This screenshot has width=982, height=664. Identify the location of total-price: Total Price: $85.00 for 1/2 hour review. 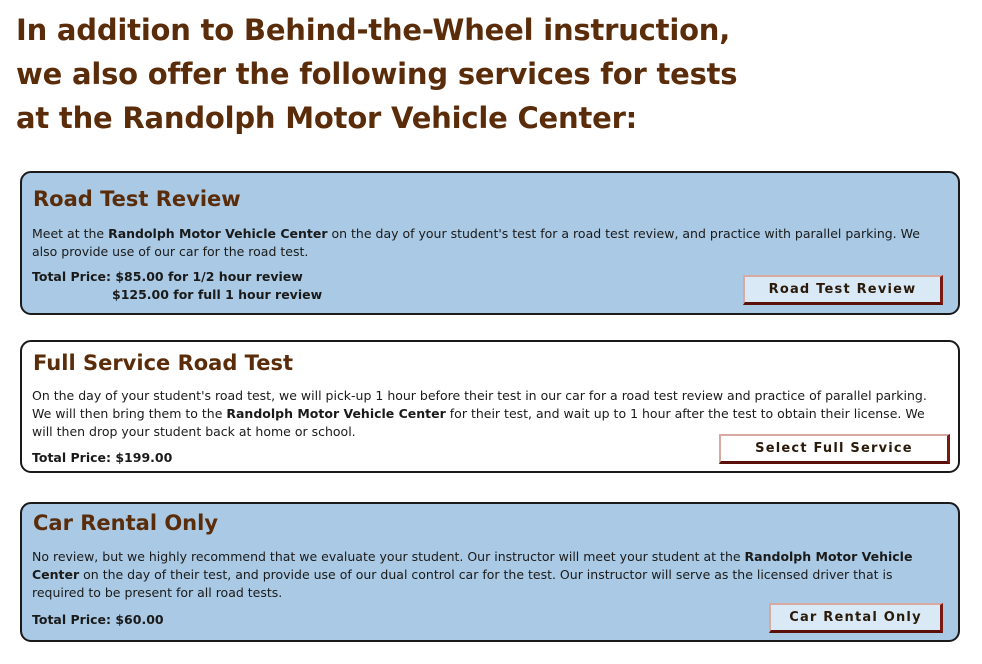
(167, 276).